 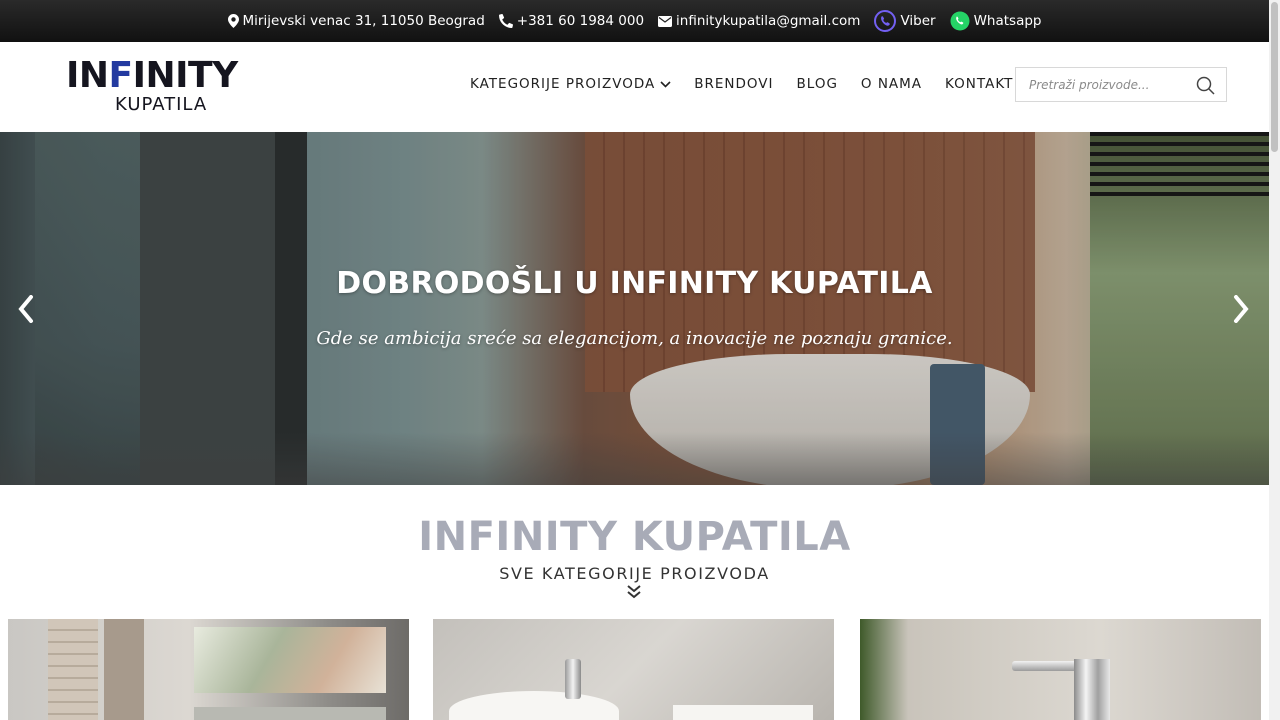 What do you see at coordinates (665, 21) in the screenshot?
I see `envelope-icon` at bounding box center [665, 21].